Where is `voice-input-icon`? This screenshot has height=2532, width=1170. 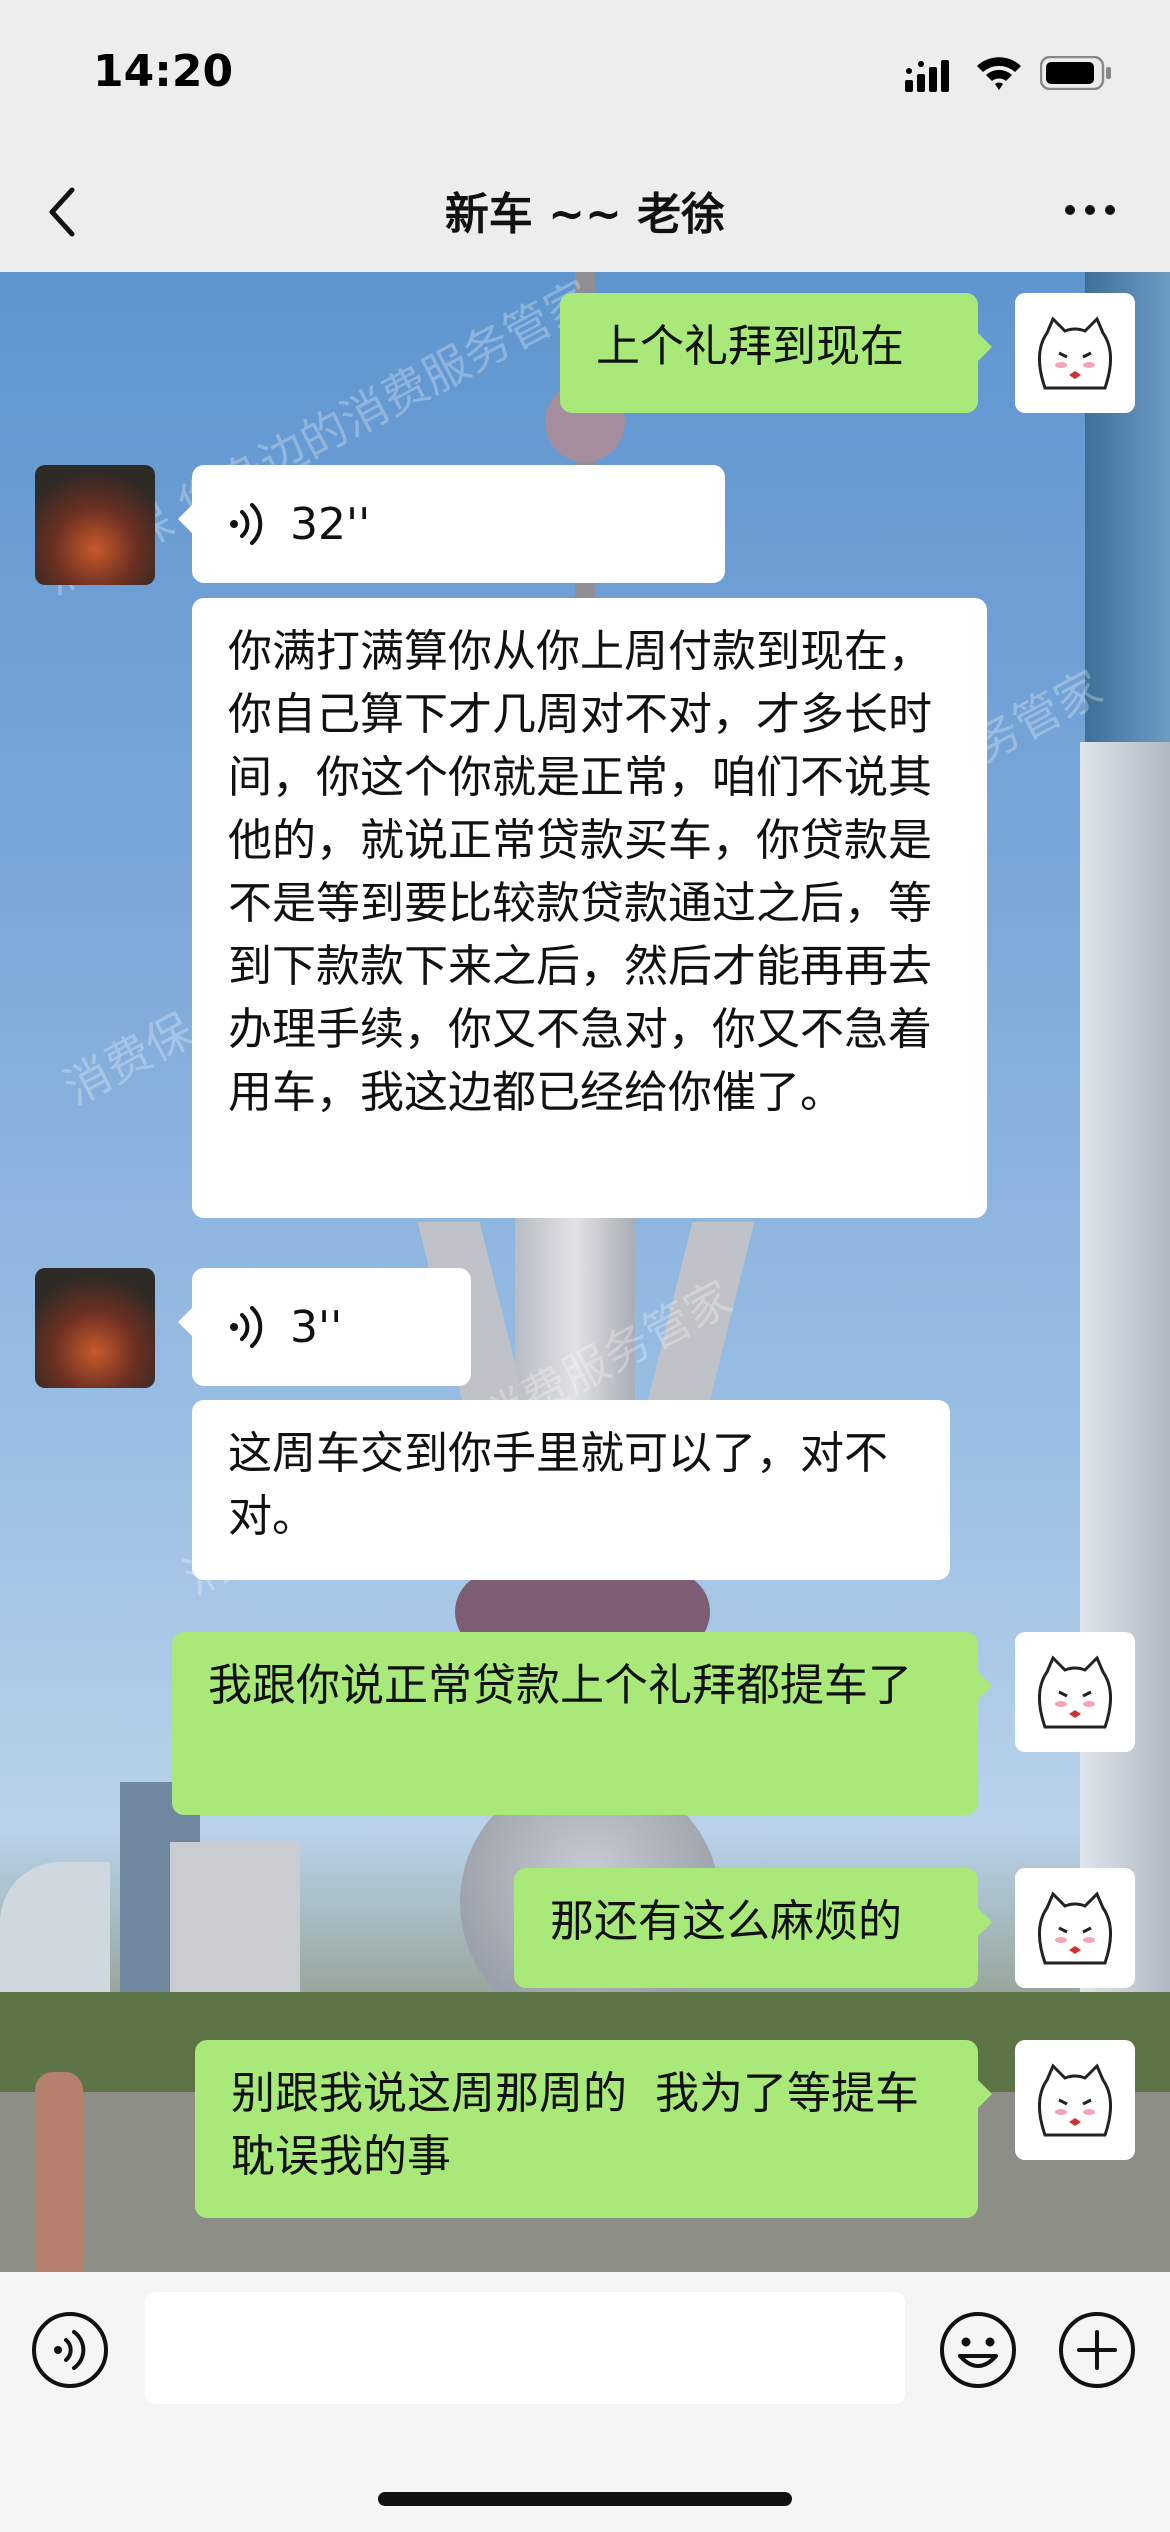 voice-input-icon is located at coordinates (70, 2350).